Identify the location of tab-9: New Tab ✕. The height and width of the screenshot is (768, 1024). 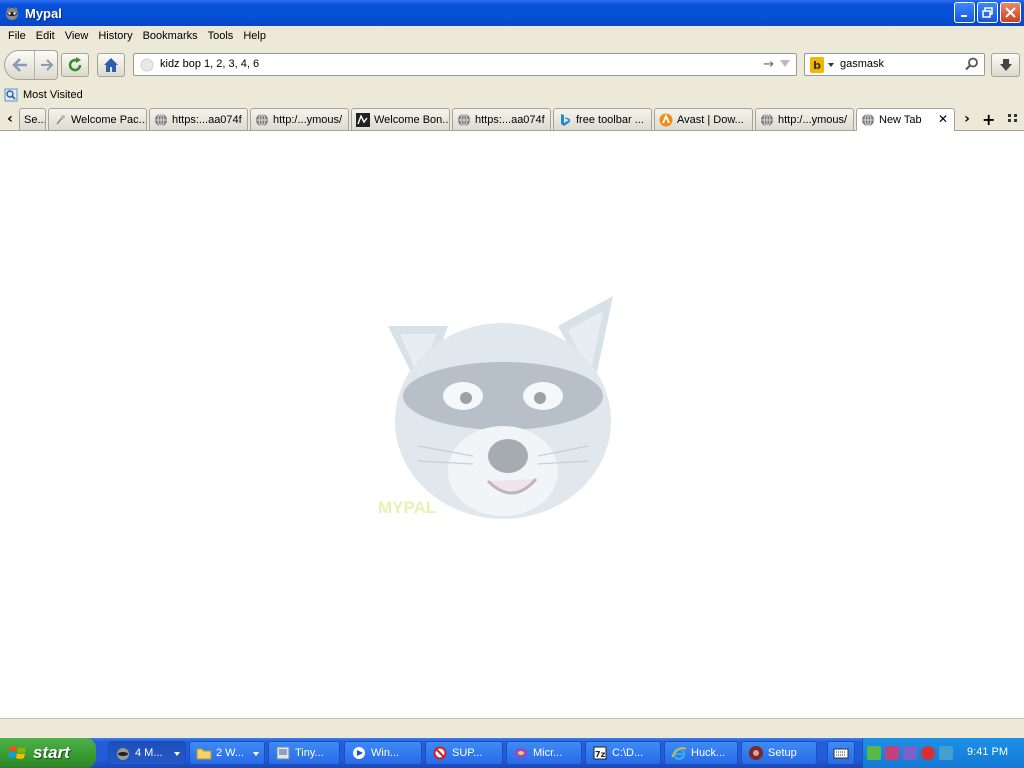
(905, 119).